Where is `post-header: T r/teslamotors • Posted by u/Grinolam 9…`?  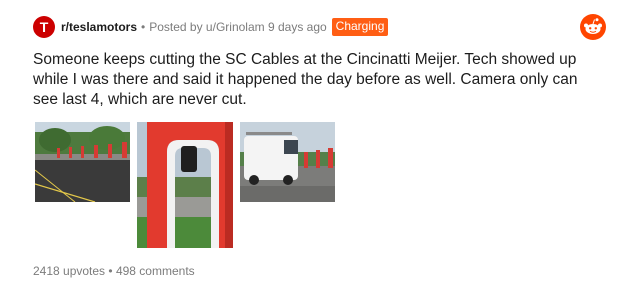
post-header: T r/teslamotors • Posted by u/Grinolam 9… is located at coordinates (211, 27).